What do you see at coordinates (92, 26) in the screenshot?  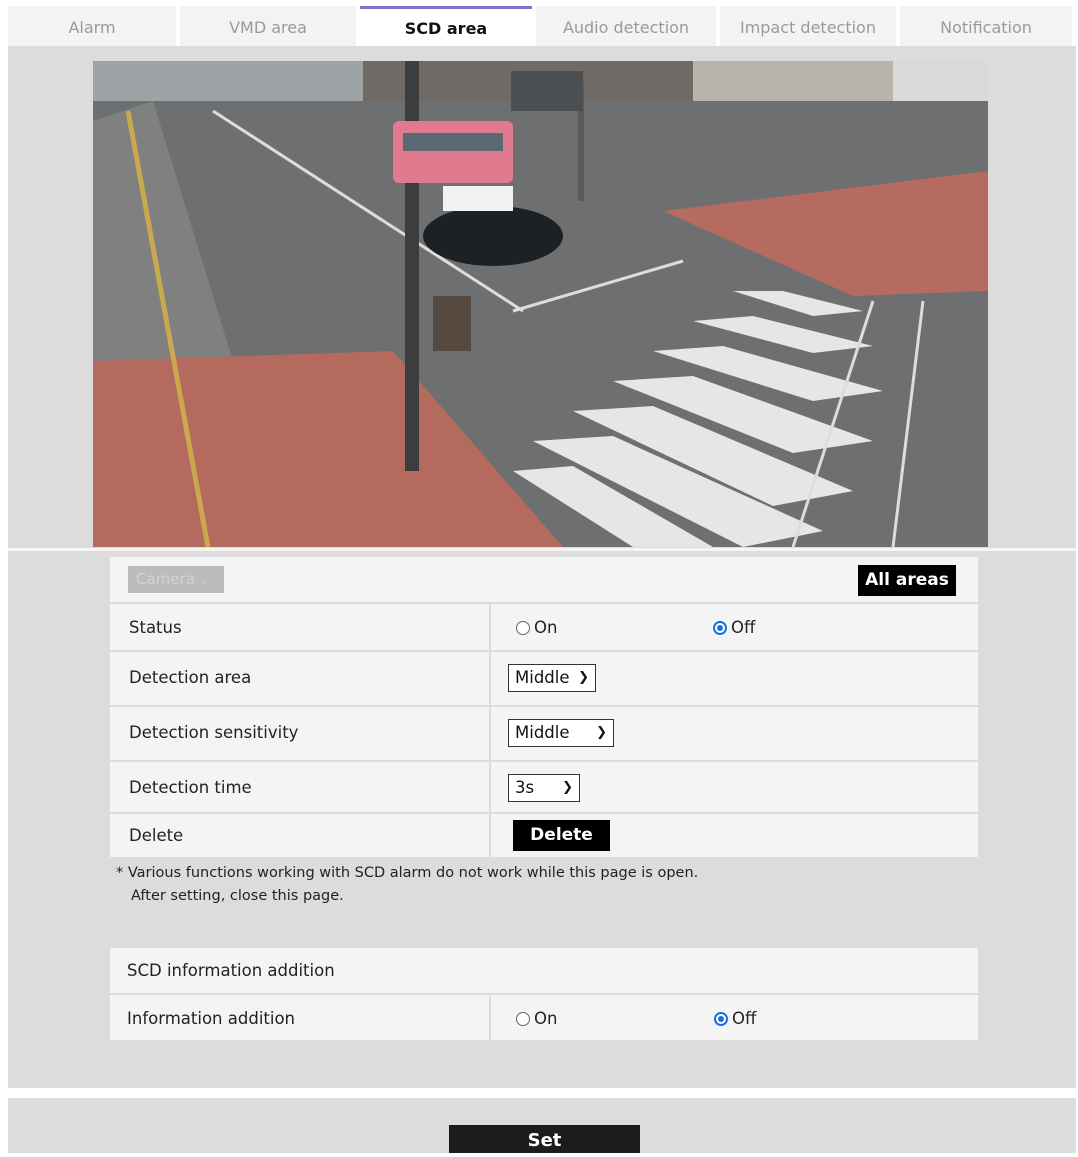 I see `tab-alarm: Alarm` at bounding box center [92, 26].